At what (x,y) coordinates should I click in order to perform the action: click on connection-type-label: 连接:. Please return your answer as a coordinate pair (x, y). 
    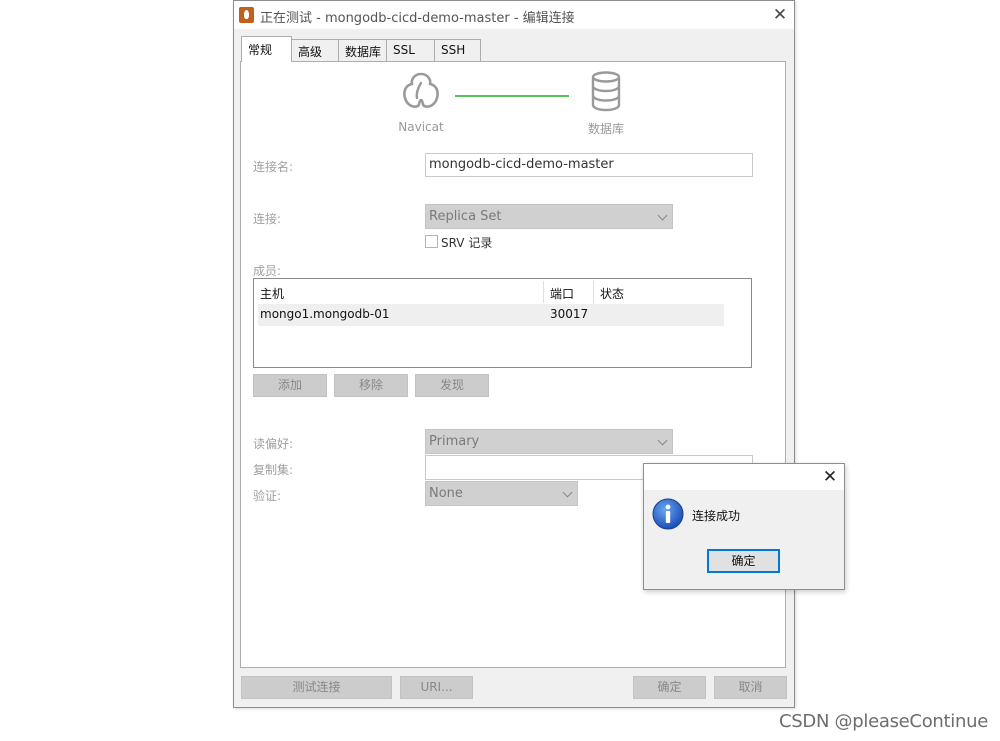
    Looking at the image, I should click on (267, 219).